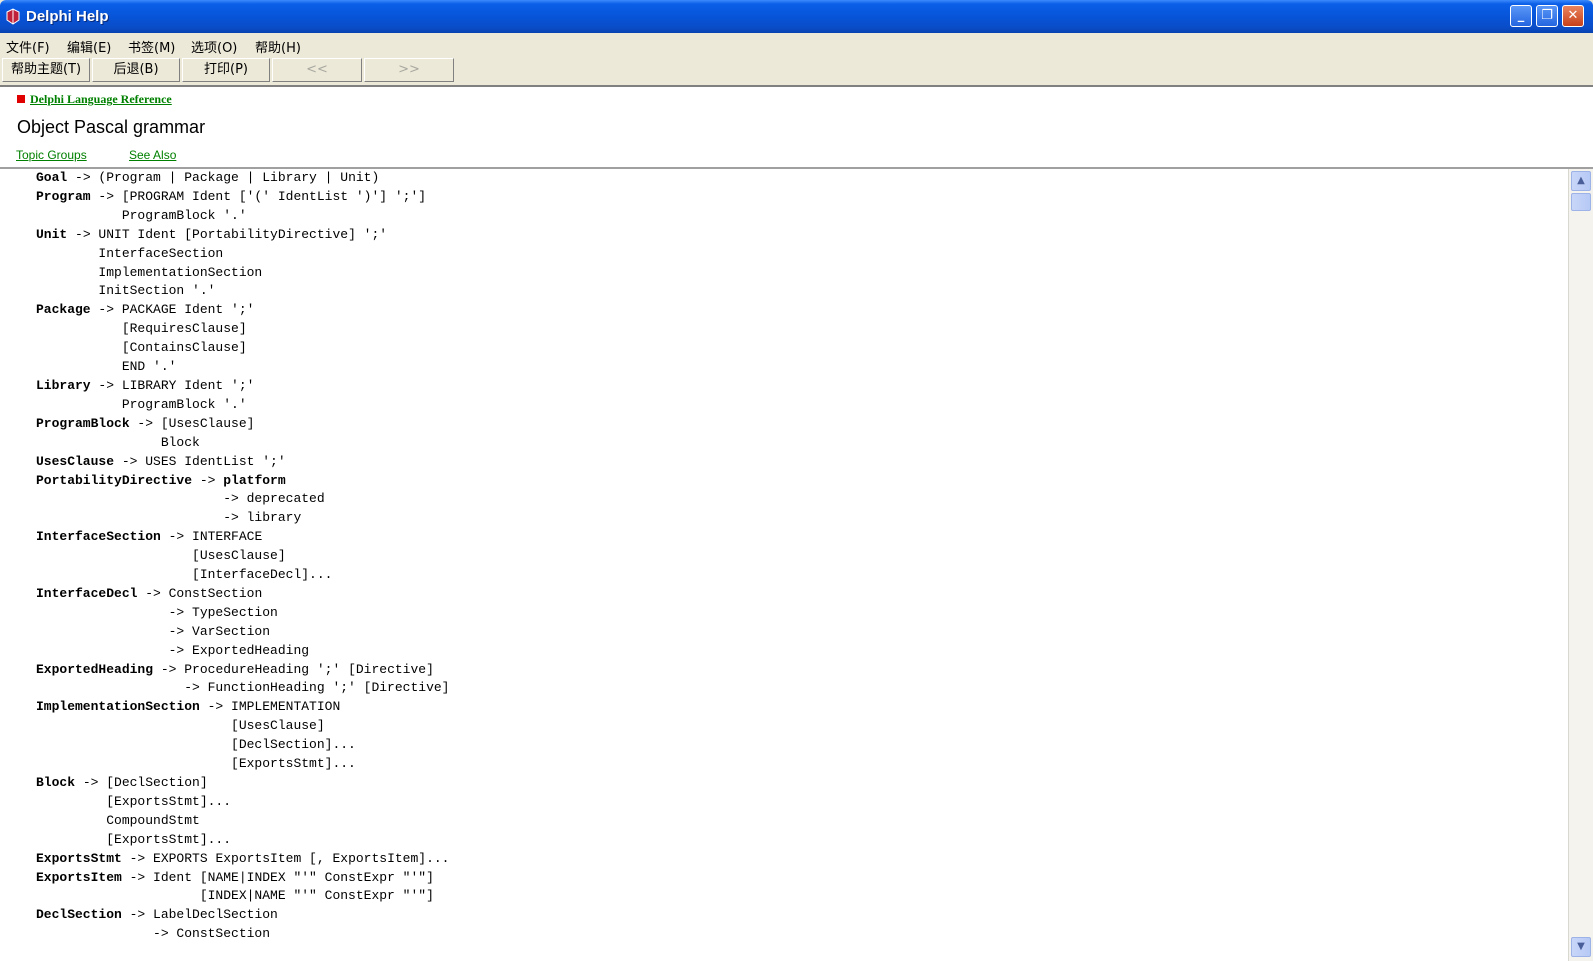  I want to click on menu-bar: 文件(F) 编辑(E) 书签(M) 选项(O) 帮助(H), so click(796, 45).